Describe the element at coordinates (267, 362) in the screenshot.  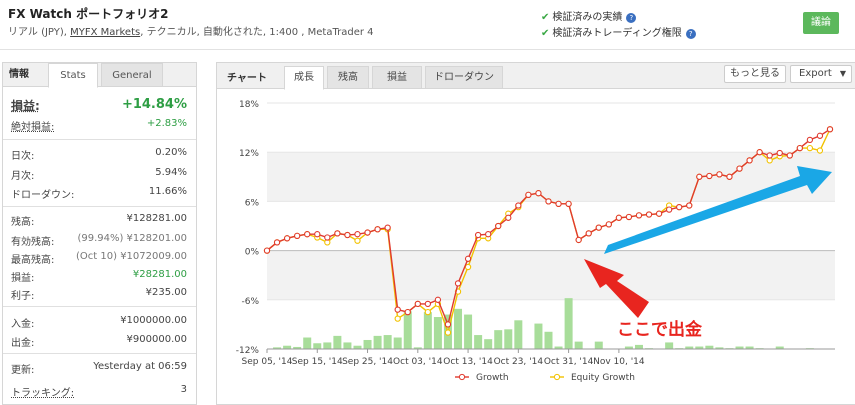
I see `x-tick-label: Sep 05, '14` at that location.